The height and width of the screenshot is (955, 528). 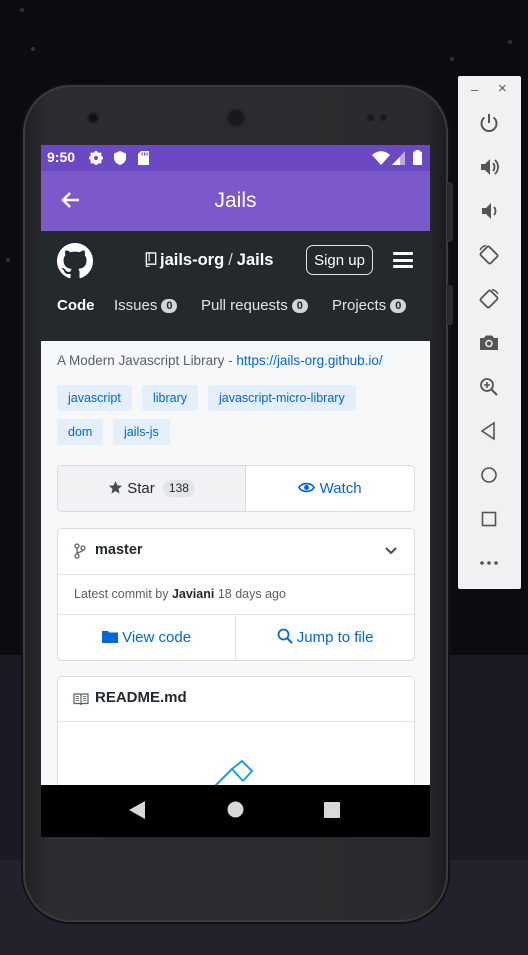 I want to click on topic-tag: jails-js, so click(x=141, y=432).